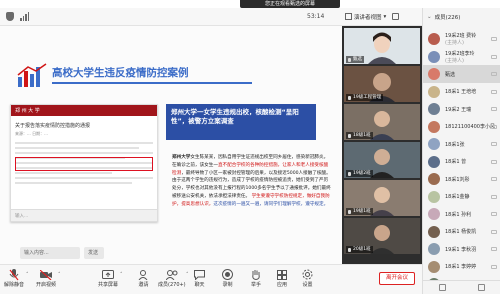 Image resolution: width=500 pixels, height=294 pixels. I want to click on doc-title: 关于报告落实疫情防控措施的通报, so click(53, 126).